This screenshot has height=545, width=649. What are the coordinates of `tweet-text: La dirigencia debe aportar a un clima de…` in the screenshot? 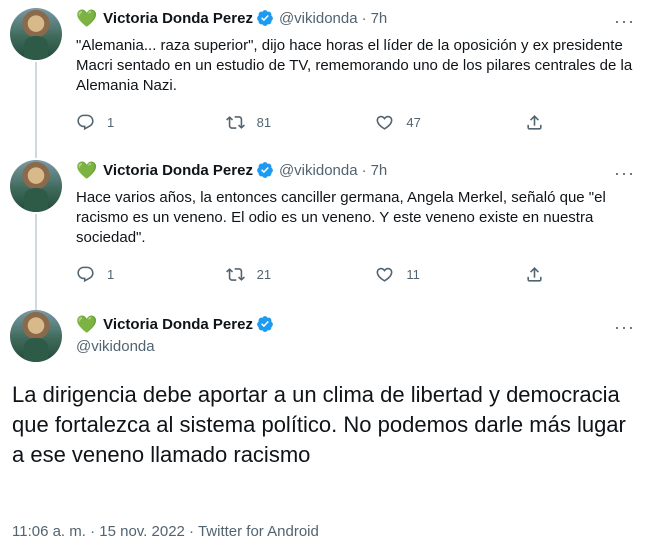 It's located at (319, 424).